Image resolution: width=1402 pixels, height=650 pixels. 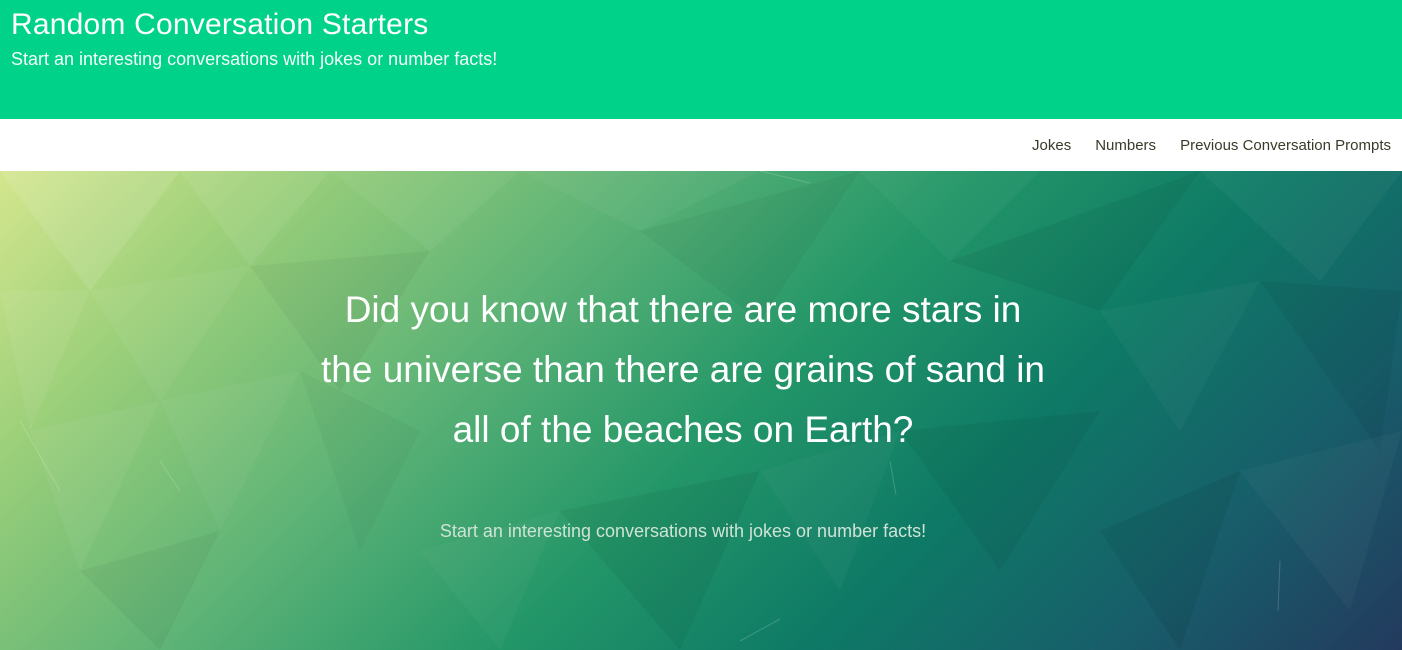 I want to click on nav-item-numbers: Numbers, so click(x=1125, y=145).